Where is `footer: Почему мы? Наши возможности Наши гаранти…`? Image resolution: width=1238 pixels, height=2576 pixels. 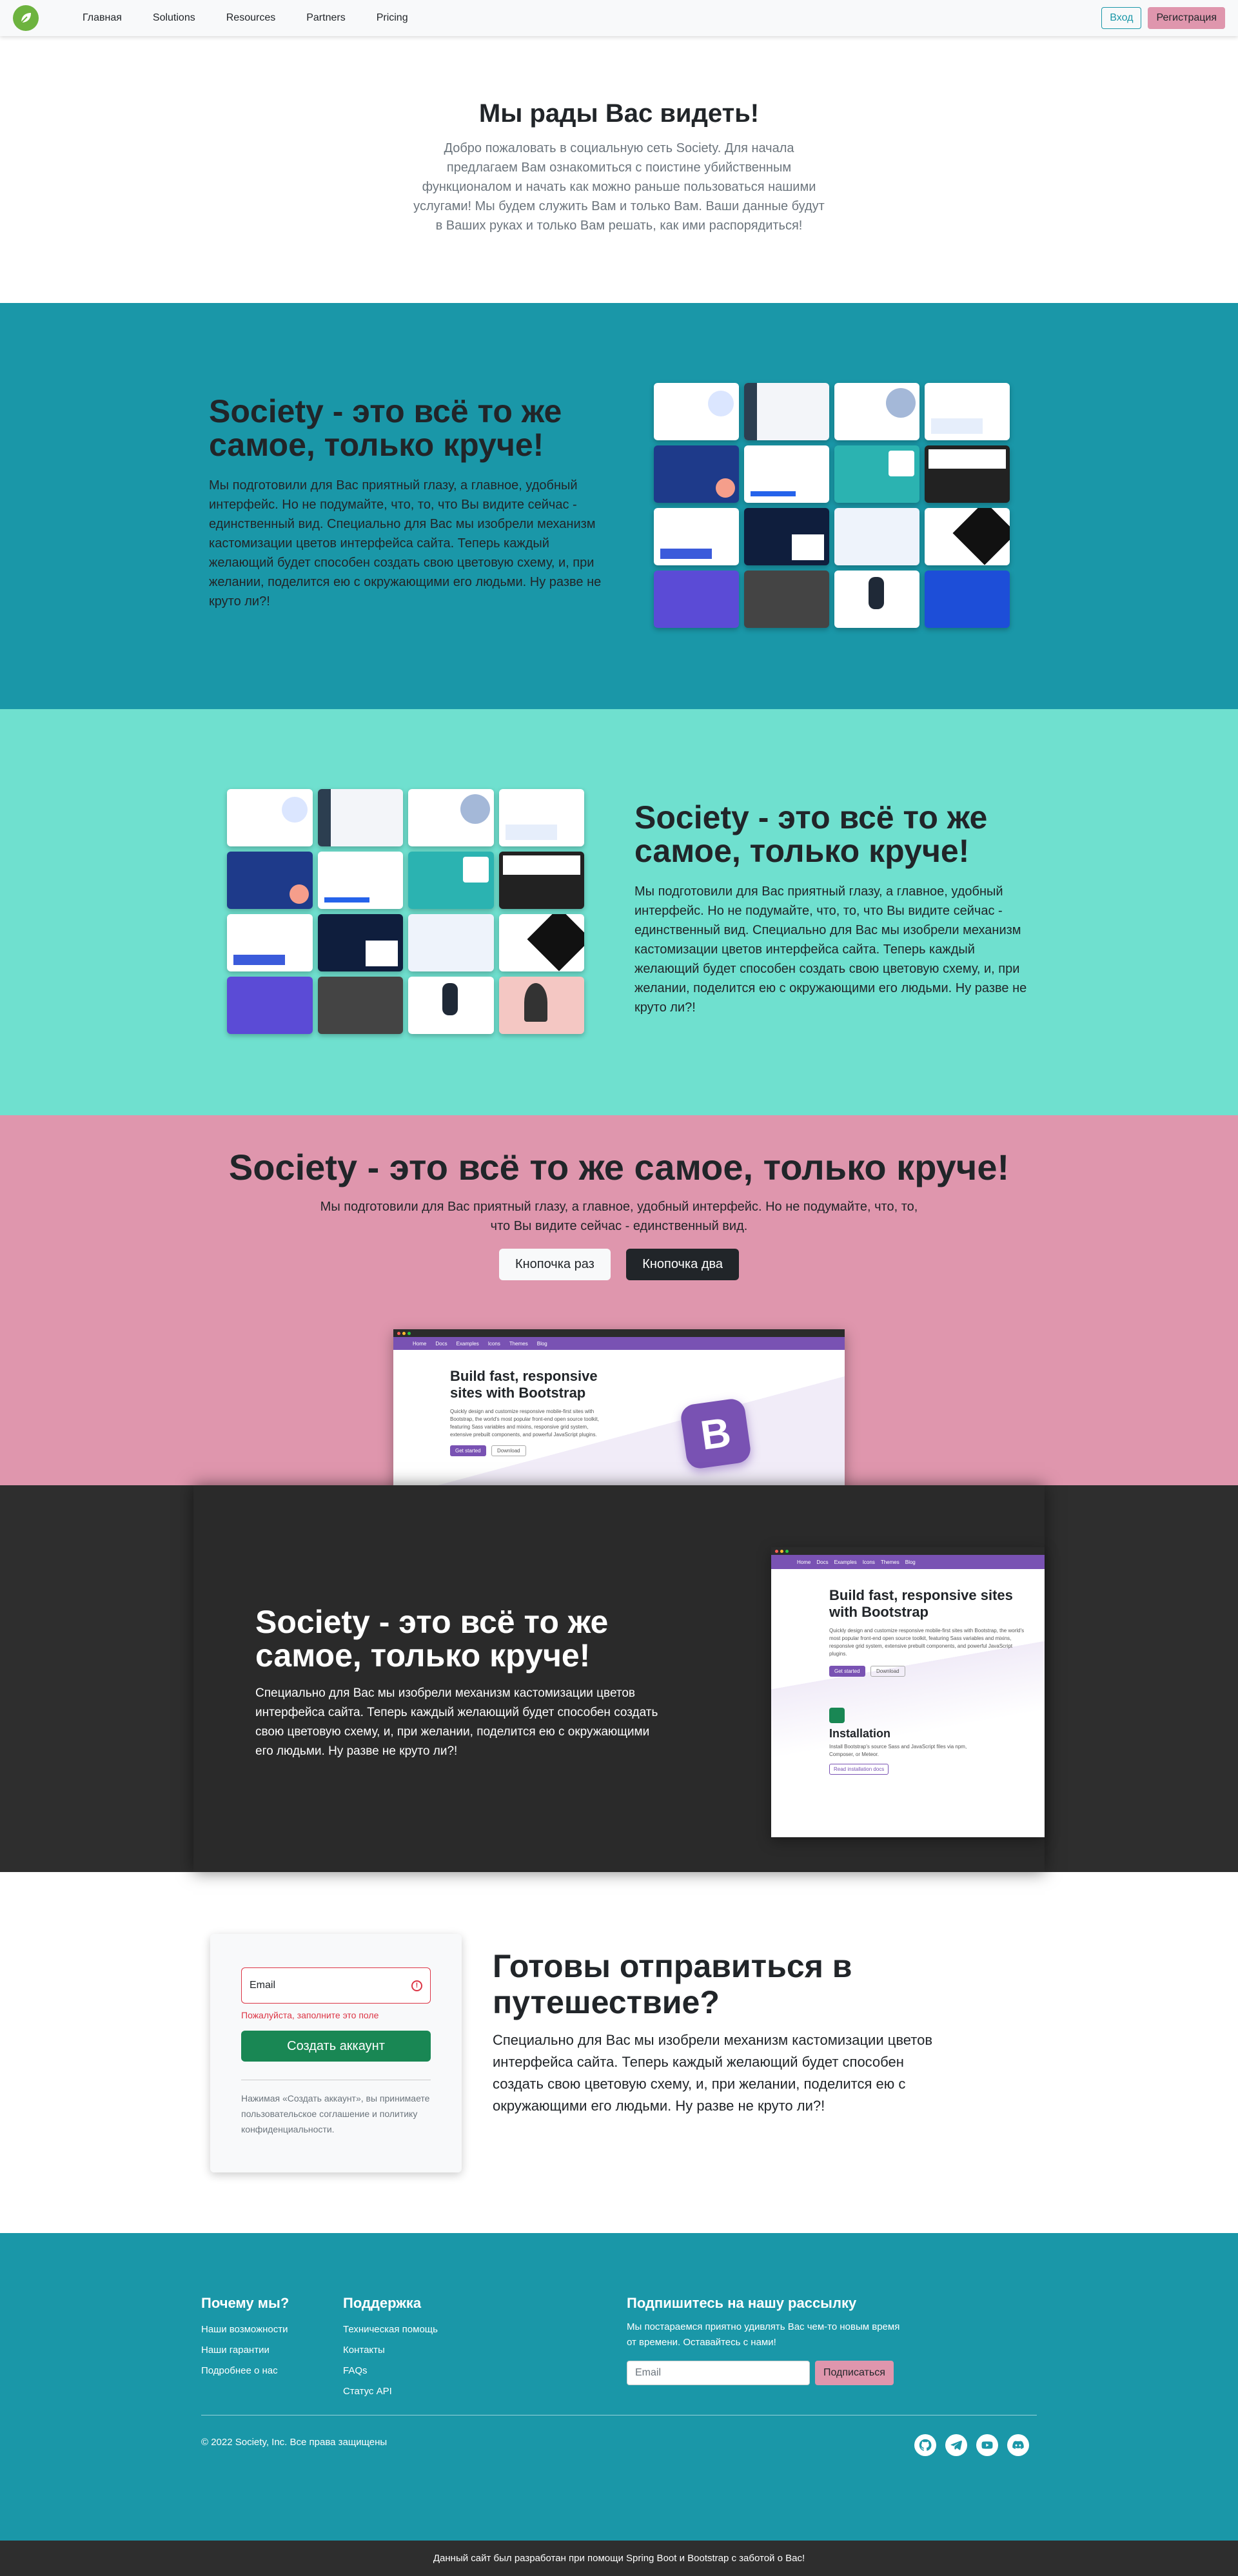 footer: Почему мы? Наши возможности Наши гаранти… is located at coordinates (619, 2387).